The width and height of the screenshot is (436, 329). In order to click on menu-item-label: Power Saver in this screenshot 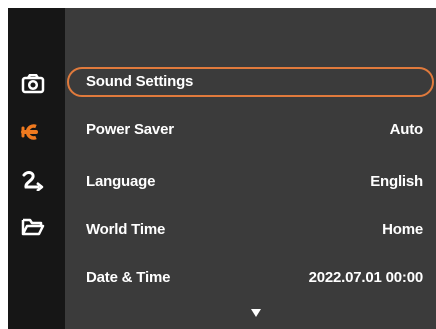, I will do `click(130, 129)`.